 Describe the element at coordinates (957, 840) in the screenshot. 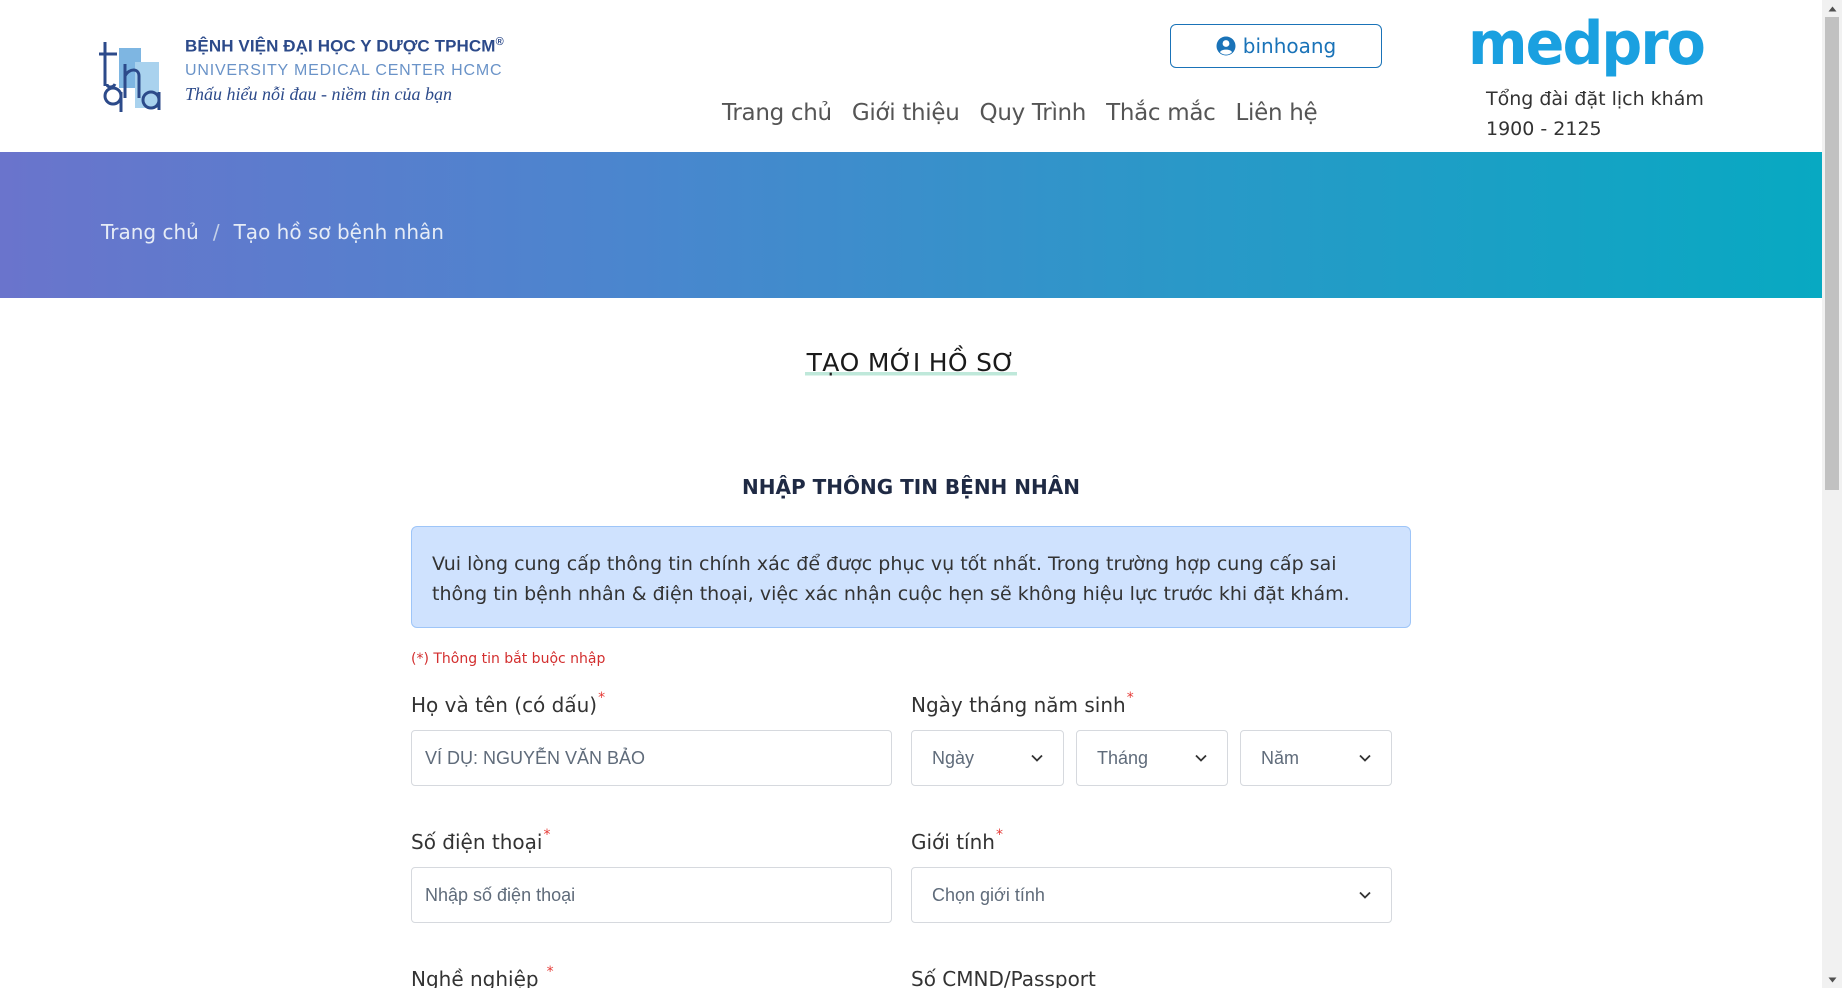

I see `gender-label: Giới tính*` at that location.